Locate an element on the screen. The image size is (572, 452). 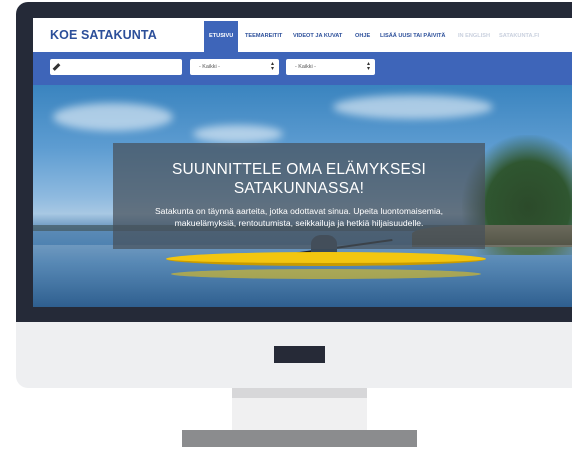
region-select-value: - Kaikki - is located at coordinates (305, 67).